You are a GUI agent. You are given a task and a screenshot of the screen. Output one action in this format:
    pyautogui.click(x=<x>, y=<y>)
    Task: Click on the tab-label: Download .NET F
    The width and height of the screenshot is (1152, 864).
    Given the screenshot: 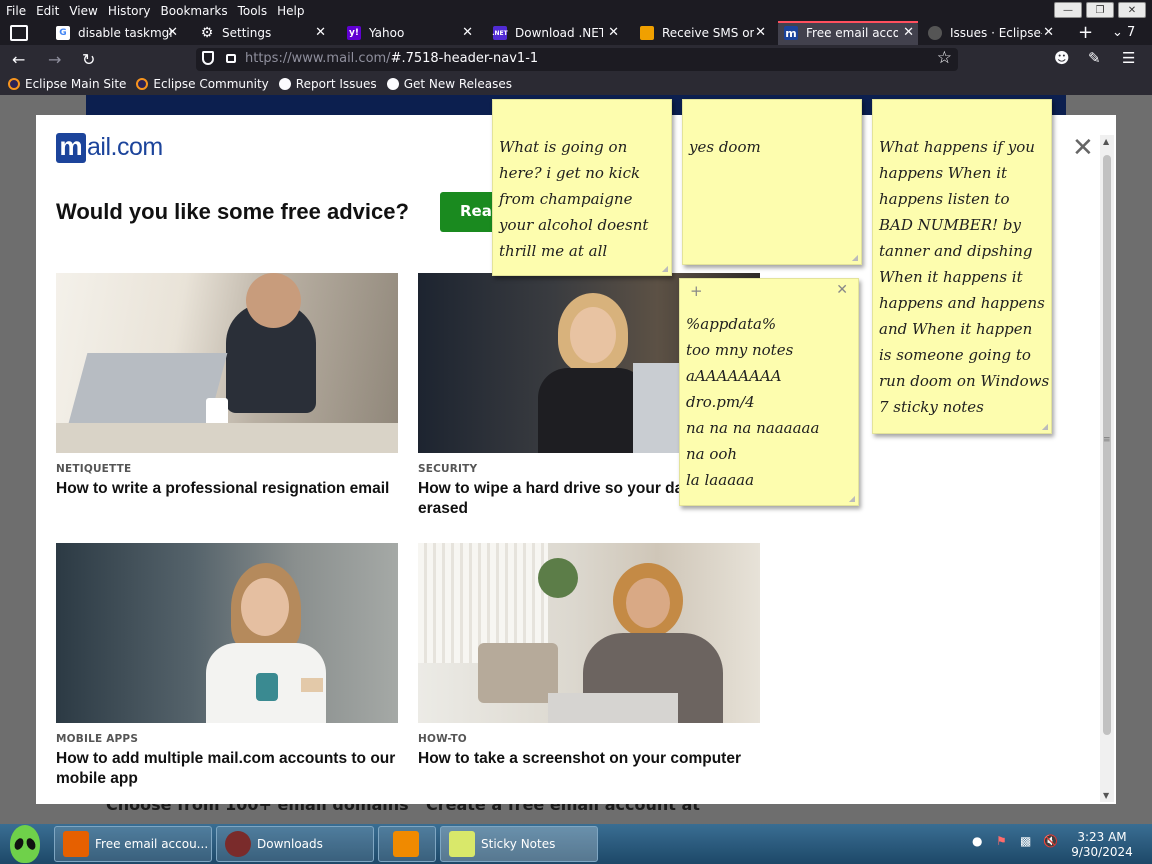 What is the action you would take?
    pyautogui.click(x=559, y=33)
    